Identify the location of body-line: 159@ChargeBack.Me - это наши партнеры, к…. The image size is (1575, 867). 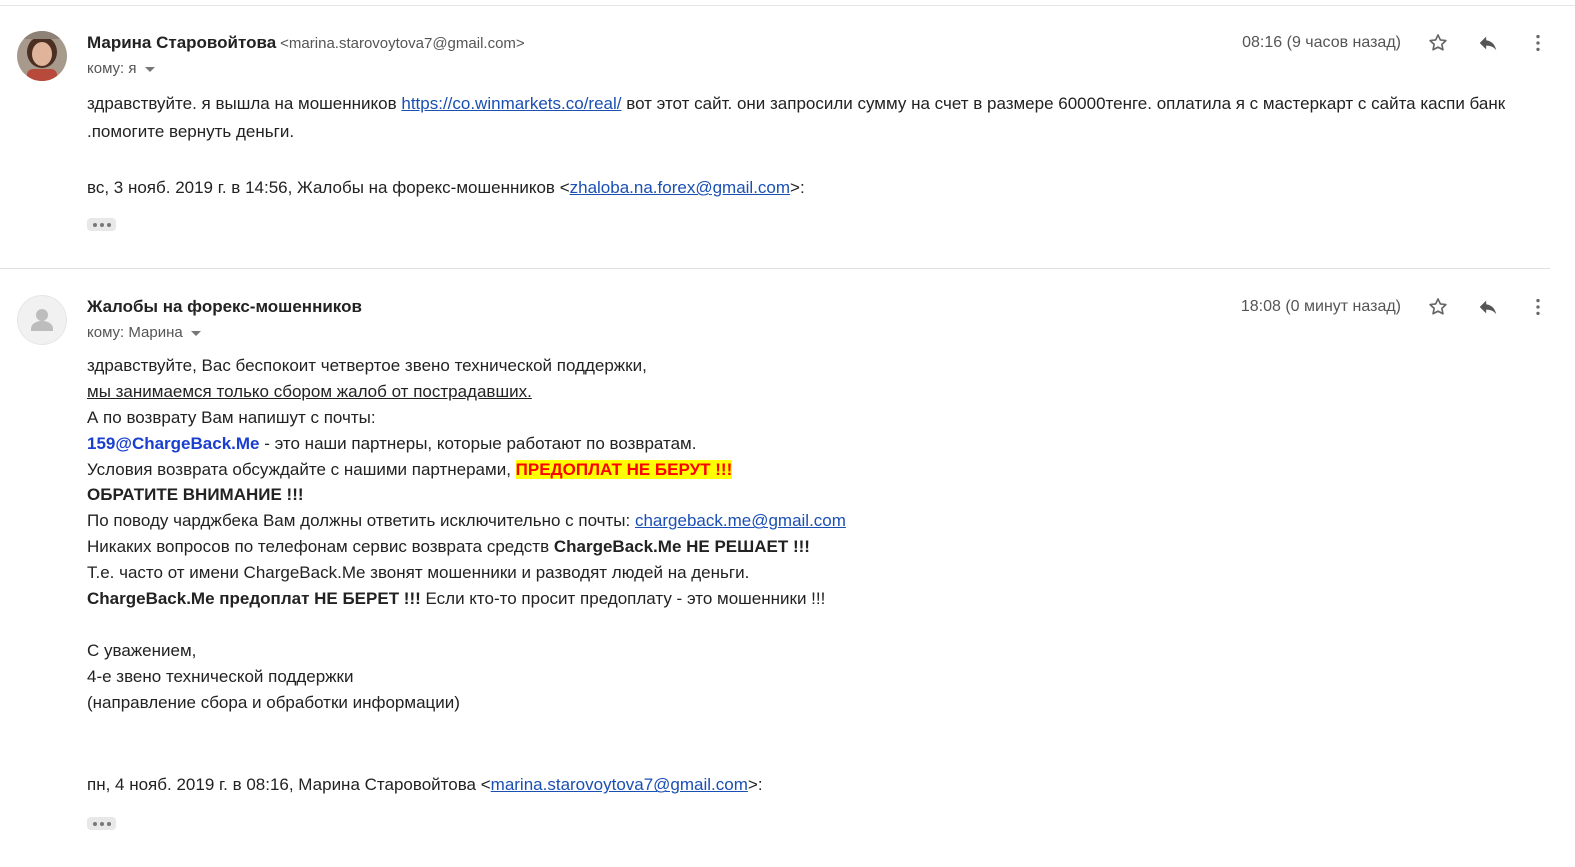
(466, 444).